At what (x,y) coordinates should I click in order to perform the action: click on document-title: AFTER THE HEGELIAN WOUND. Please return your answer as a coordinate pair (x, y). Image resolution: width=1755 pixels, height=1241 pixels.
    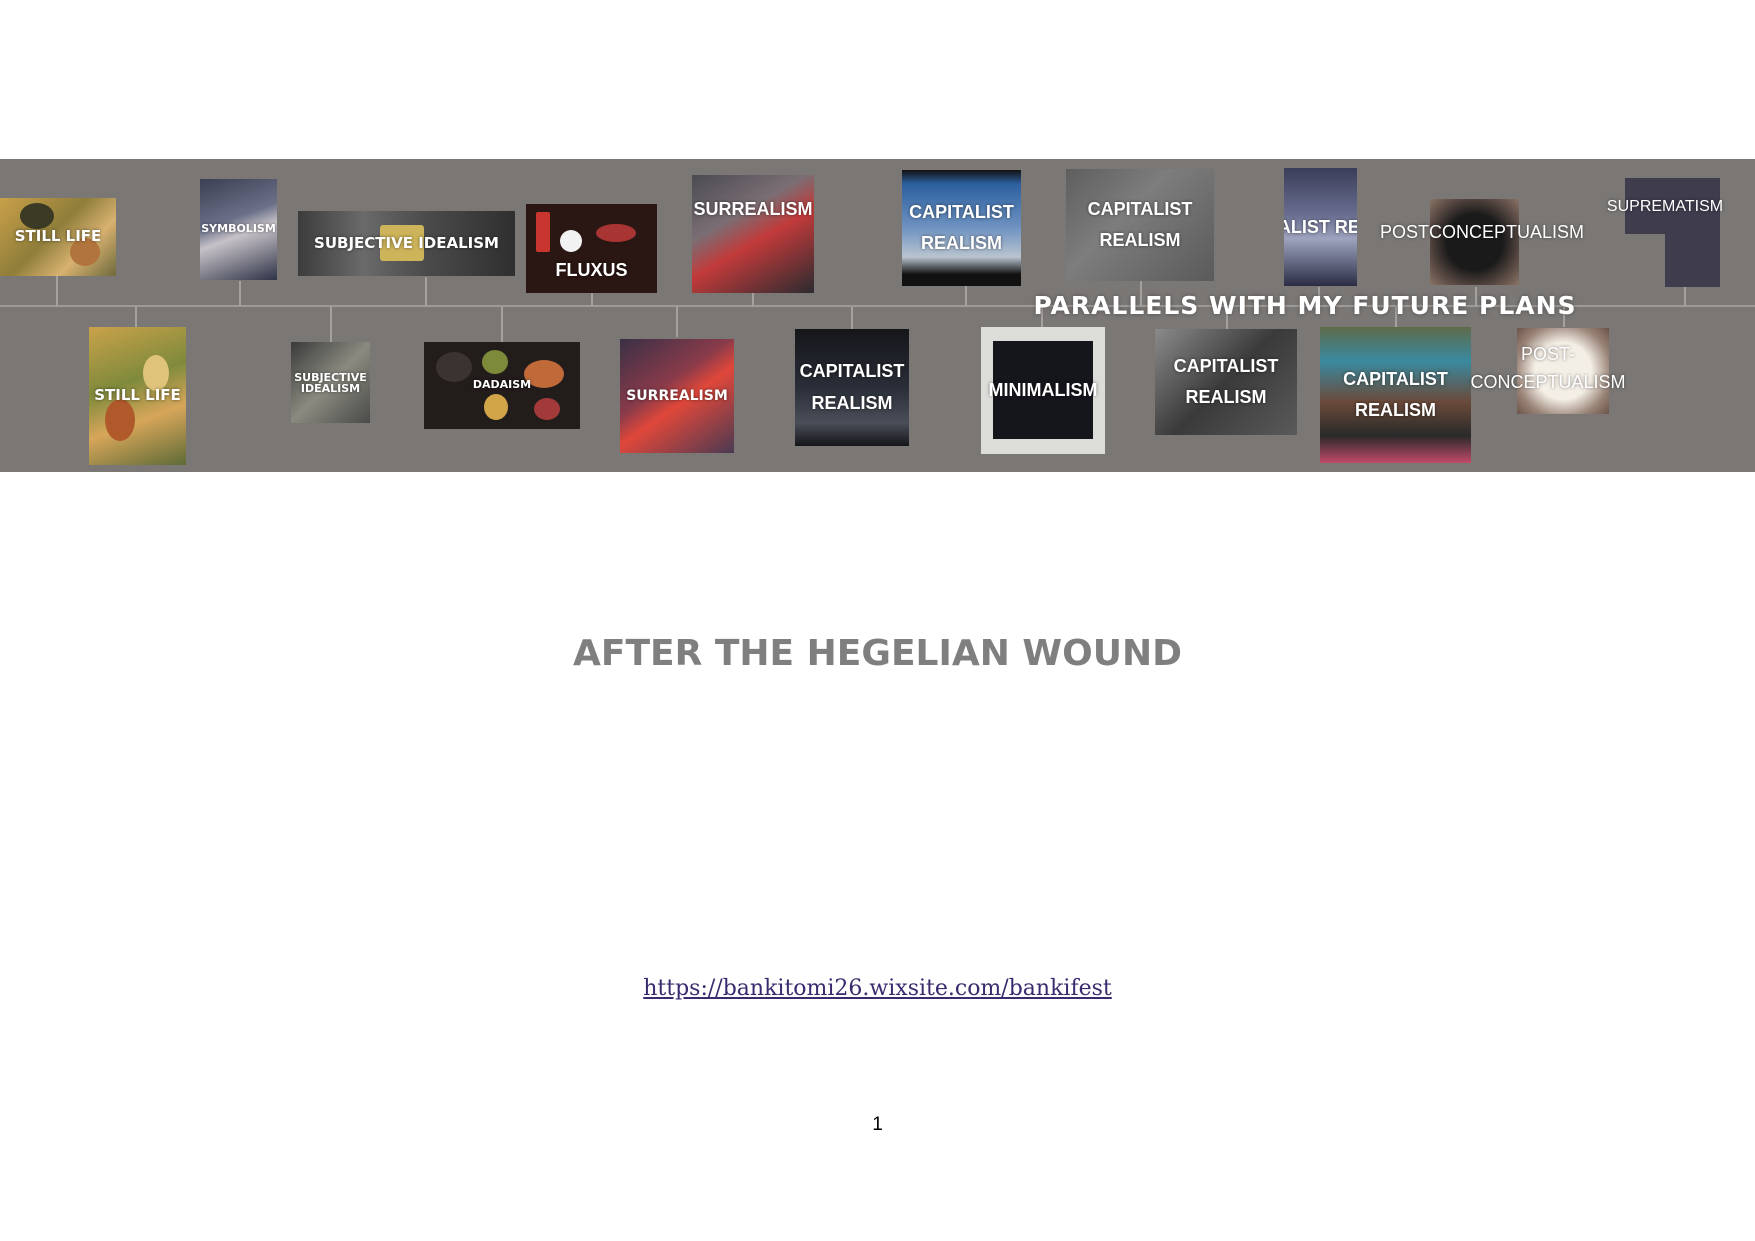
    Looking at the image, I should click on (877, 653).